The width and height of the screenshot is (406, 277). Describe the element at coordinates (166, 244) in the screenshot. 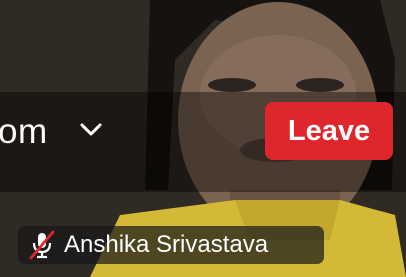

I see `participant-name: Anshika Srivastava` at that location.